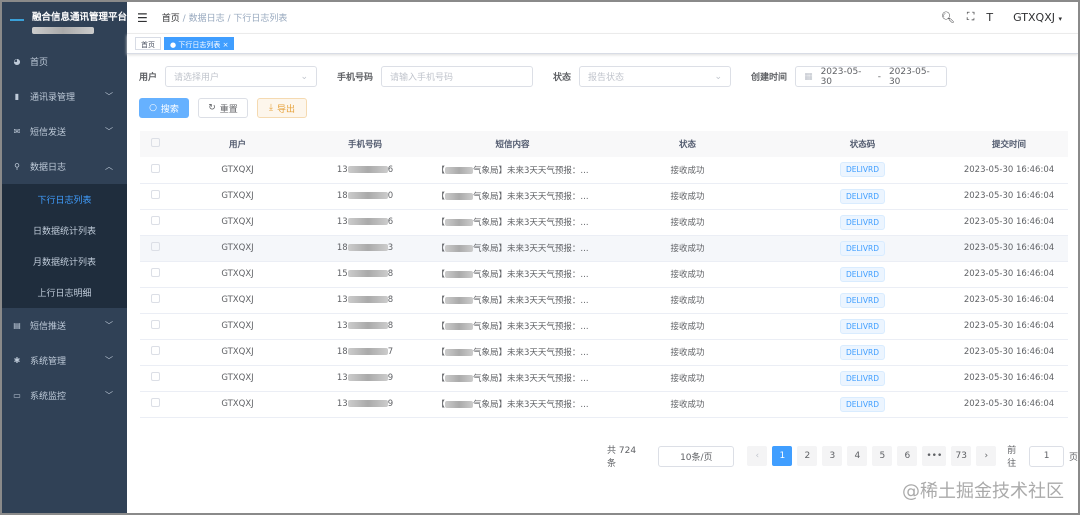  I want to click on page-button: 6, so click(907, 456).